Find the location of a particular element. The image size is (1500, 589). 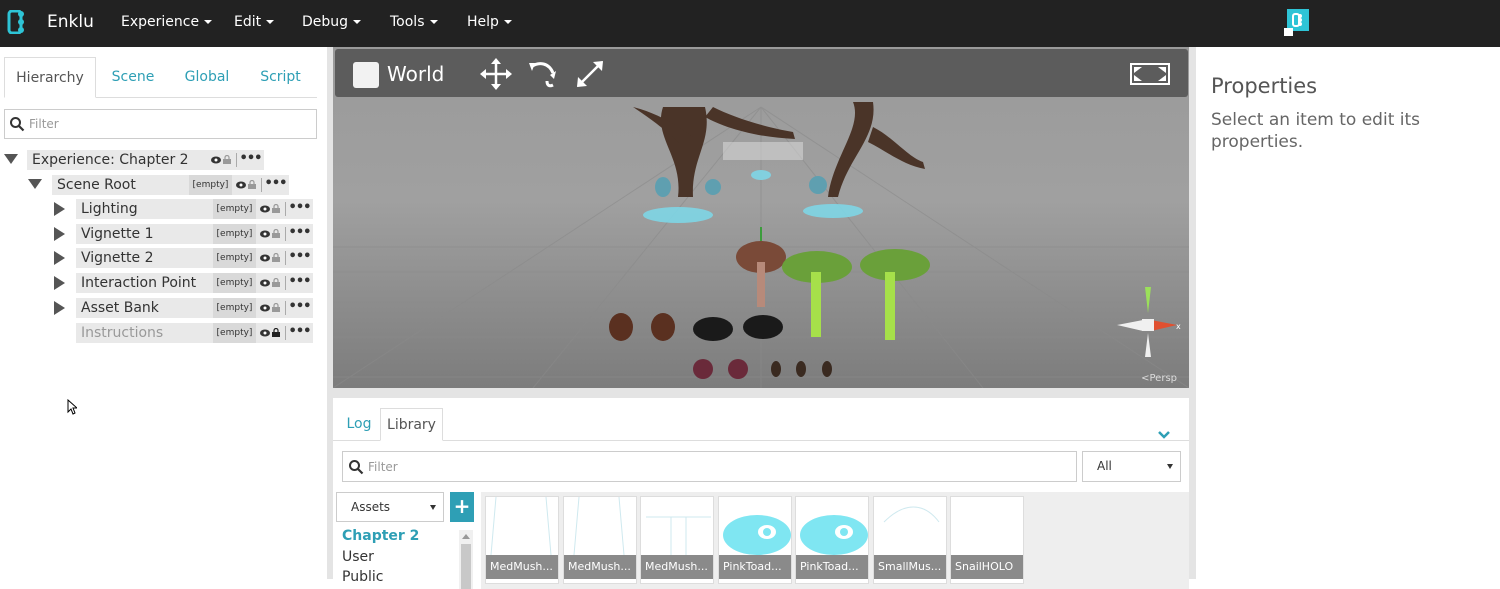

tree-node-controls is located at coordinates (271, 258).